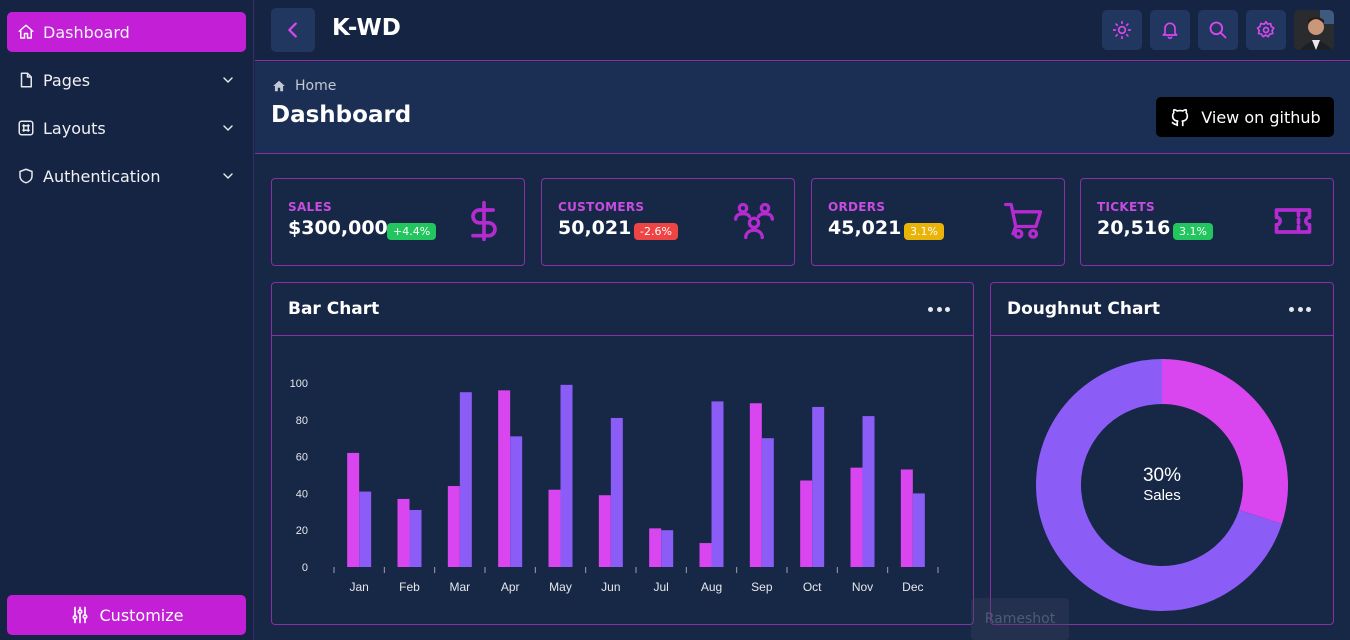  I want to click on y-tick-label: 80, so click(302, 421).